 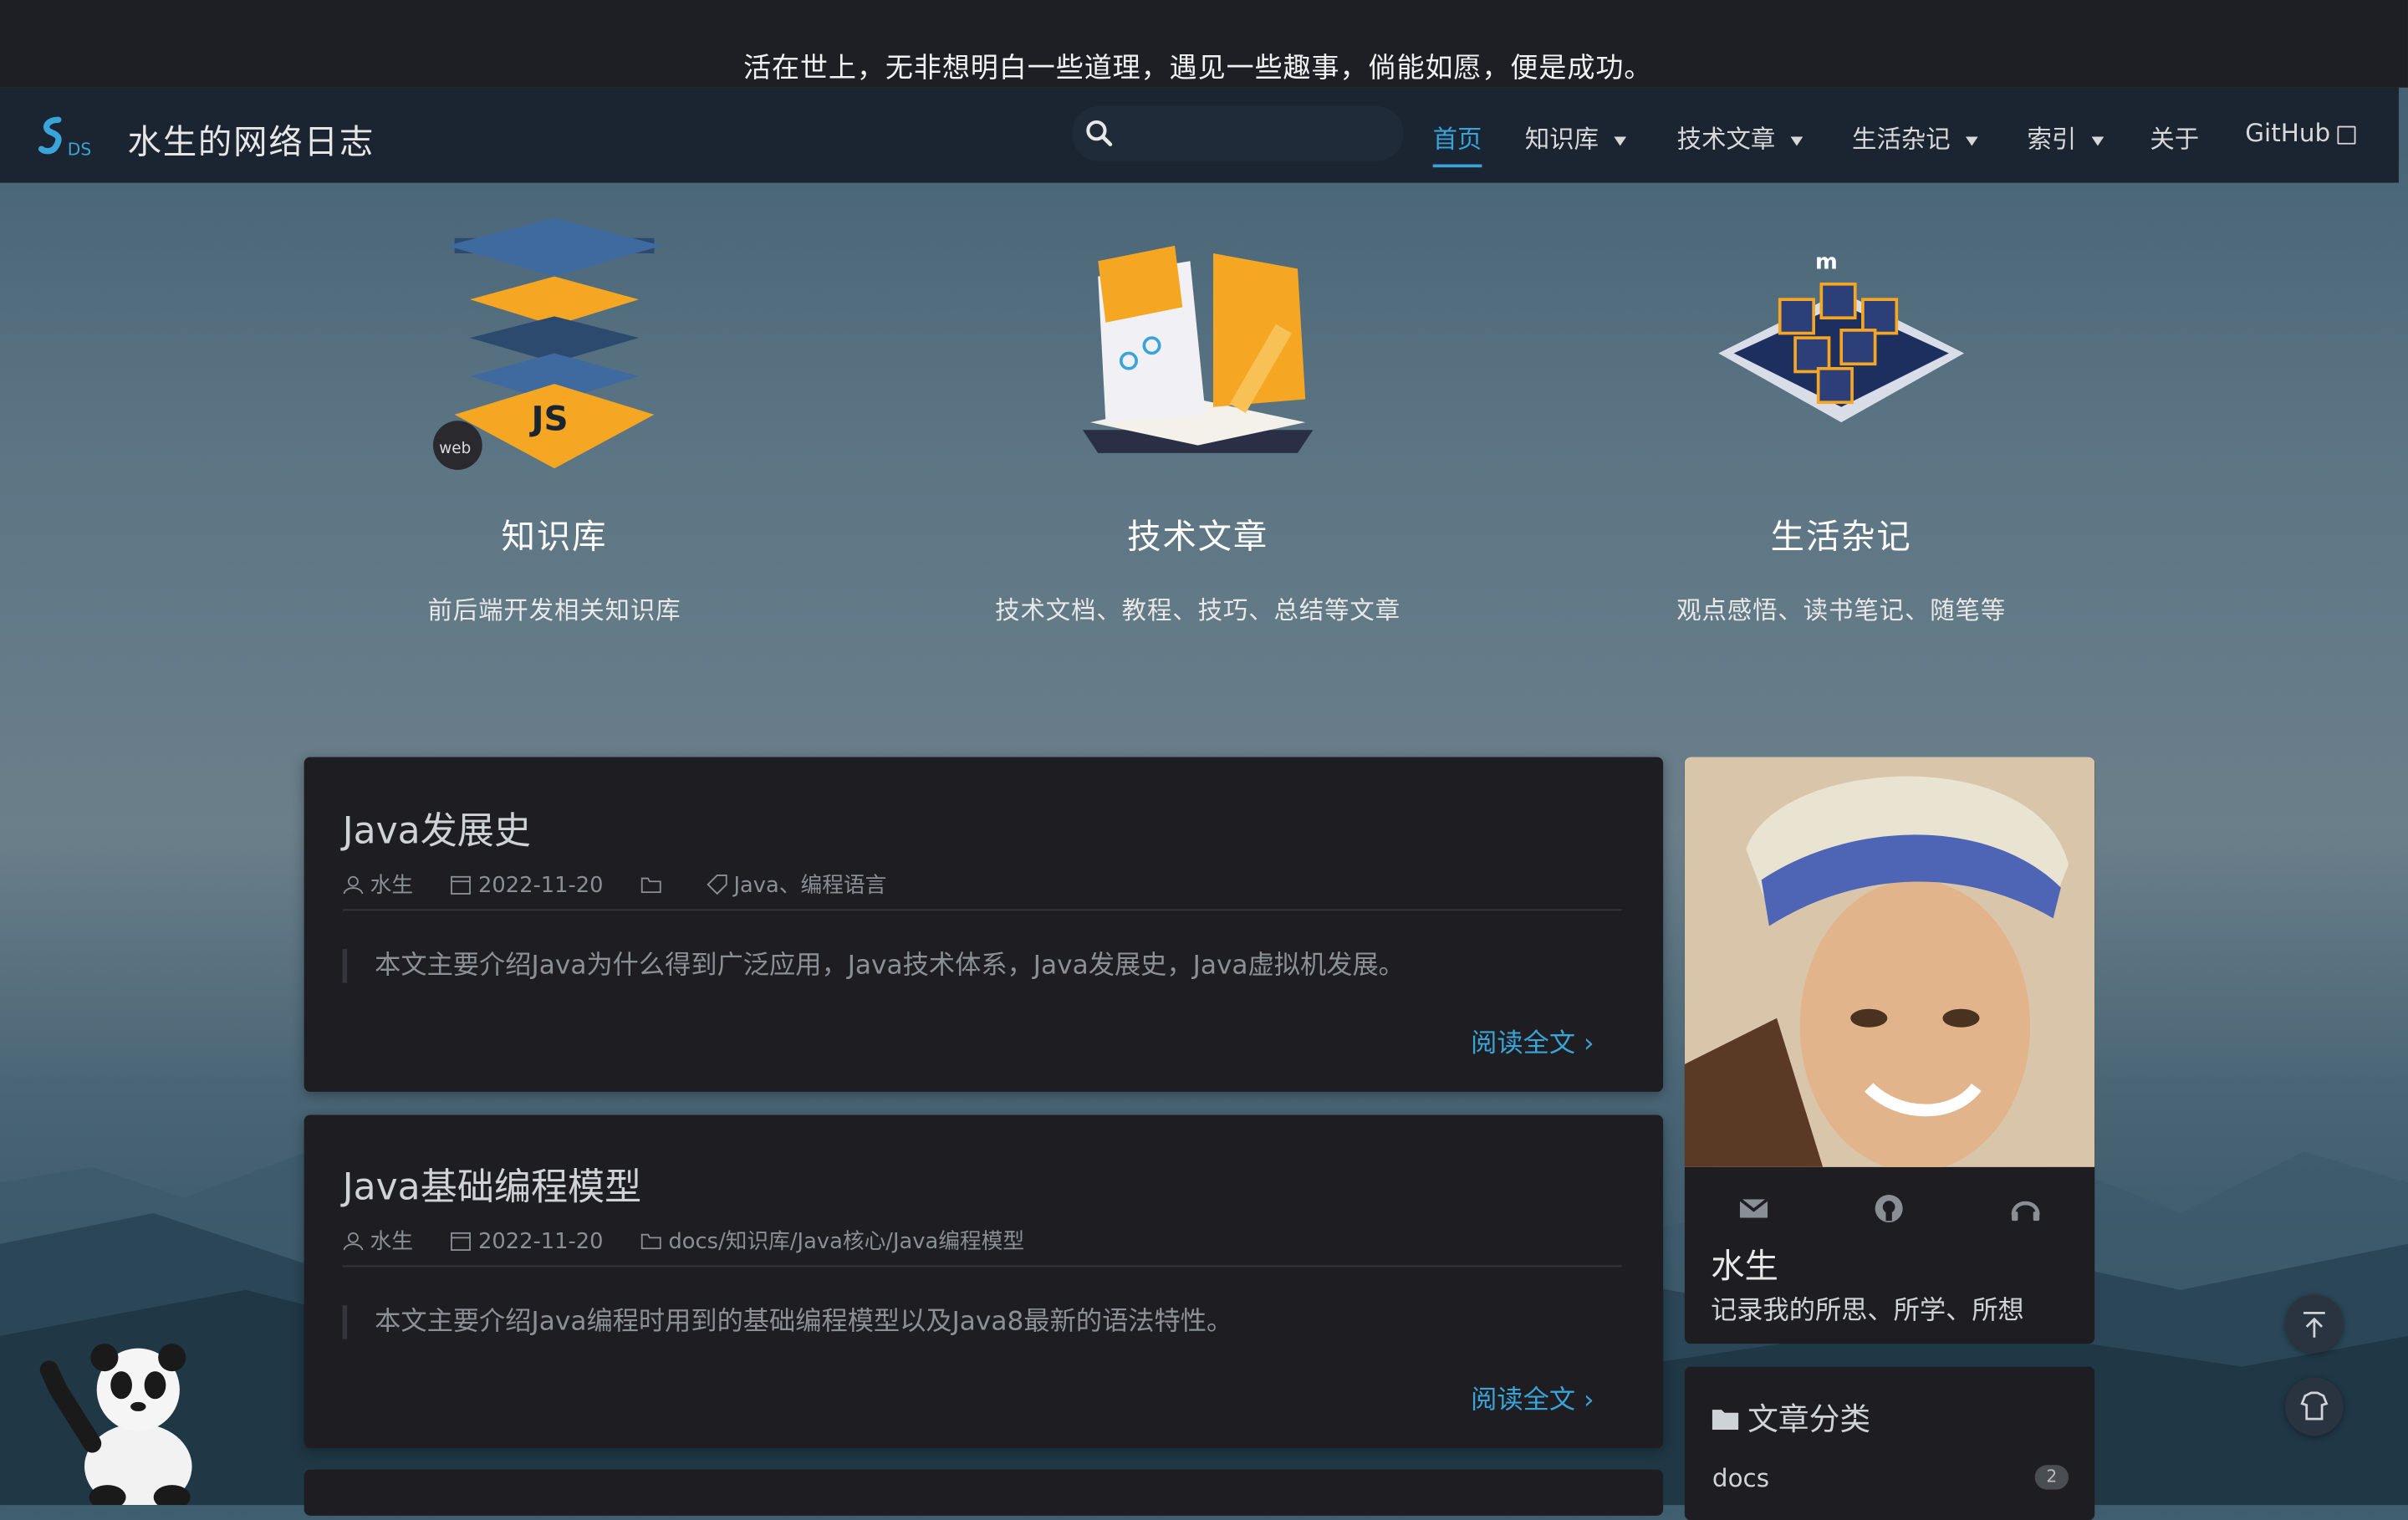 What do you see at coordinates (1744, 1268) in the screenshot?
I see `profile-name: 水生` at bounding box center [1744, 1268].